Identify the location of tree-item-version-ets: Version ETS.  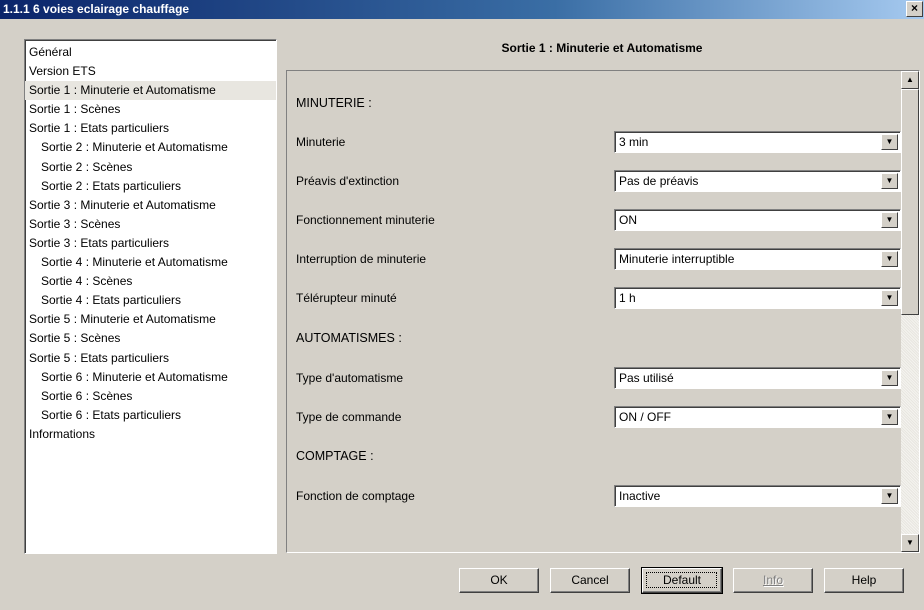
(150, 71).